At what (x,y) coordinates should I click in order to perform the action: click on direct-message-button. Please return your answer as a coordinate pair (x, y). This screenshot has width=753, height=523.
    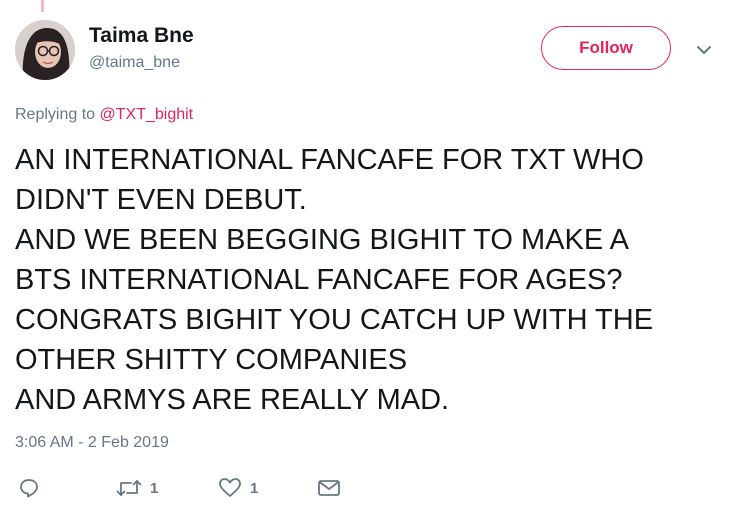
    Looking at the image, I should click on (333, 488).